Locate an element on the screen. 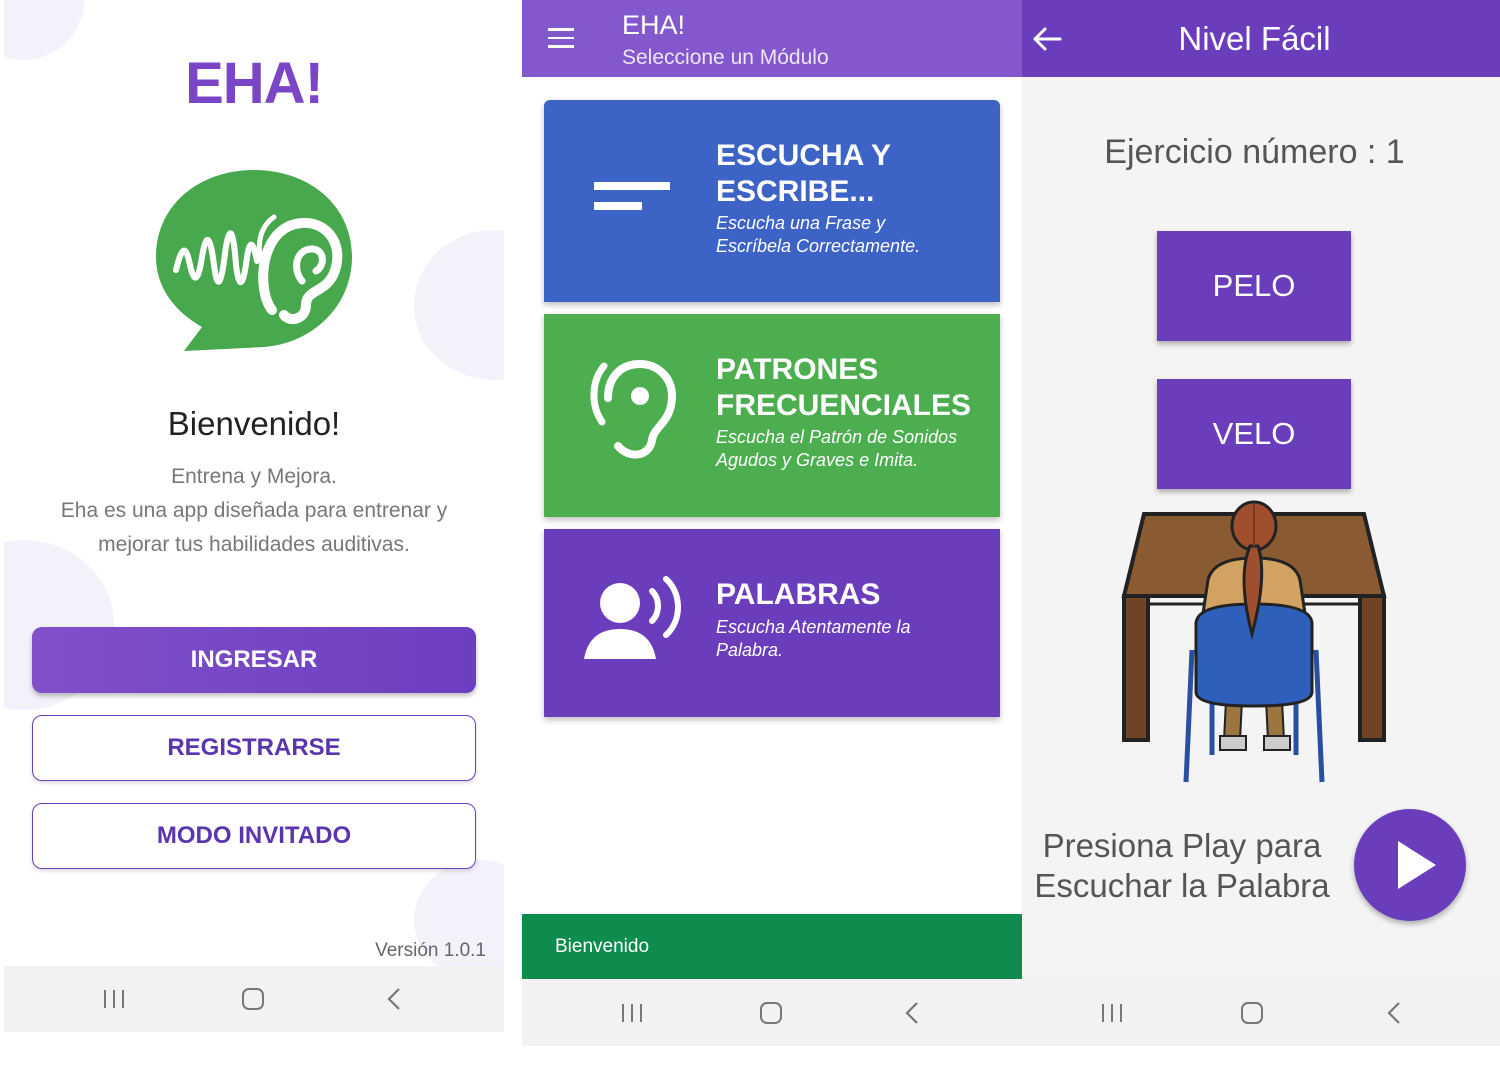 The width and height of the screenshot is (1500, 1080). level-title: Nivel Fácil is located at coordinates (1254, 38).